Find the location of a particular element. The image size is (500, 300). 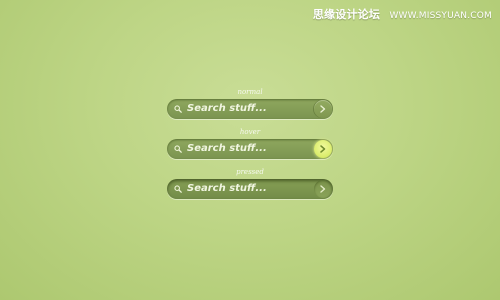

search-submit-button-hover is located at coordinates (323, 149).